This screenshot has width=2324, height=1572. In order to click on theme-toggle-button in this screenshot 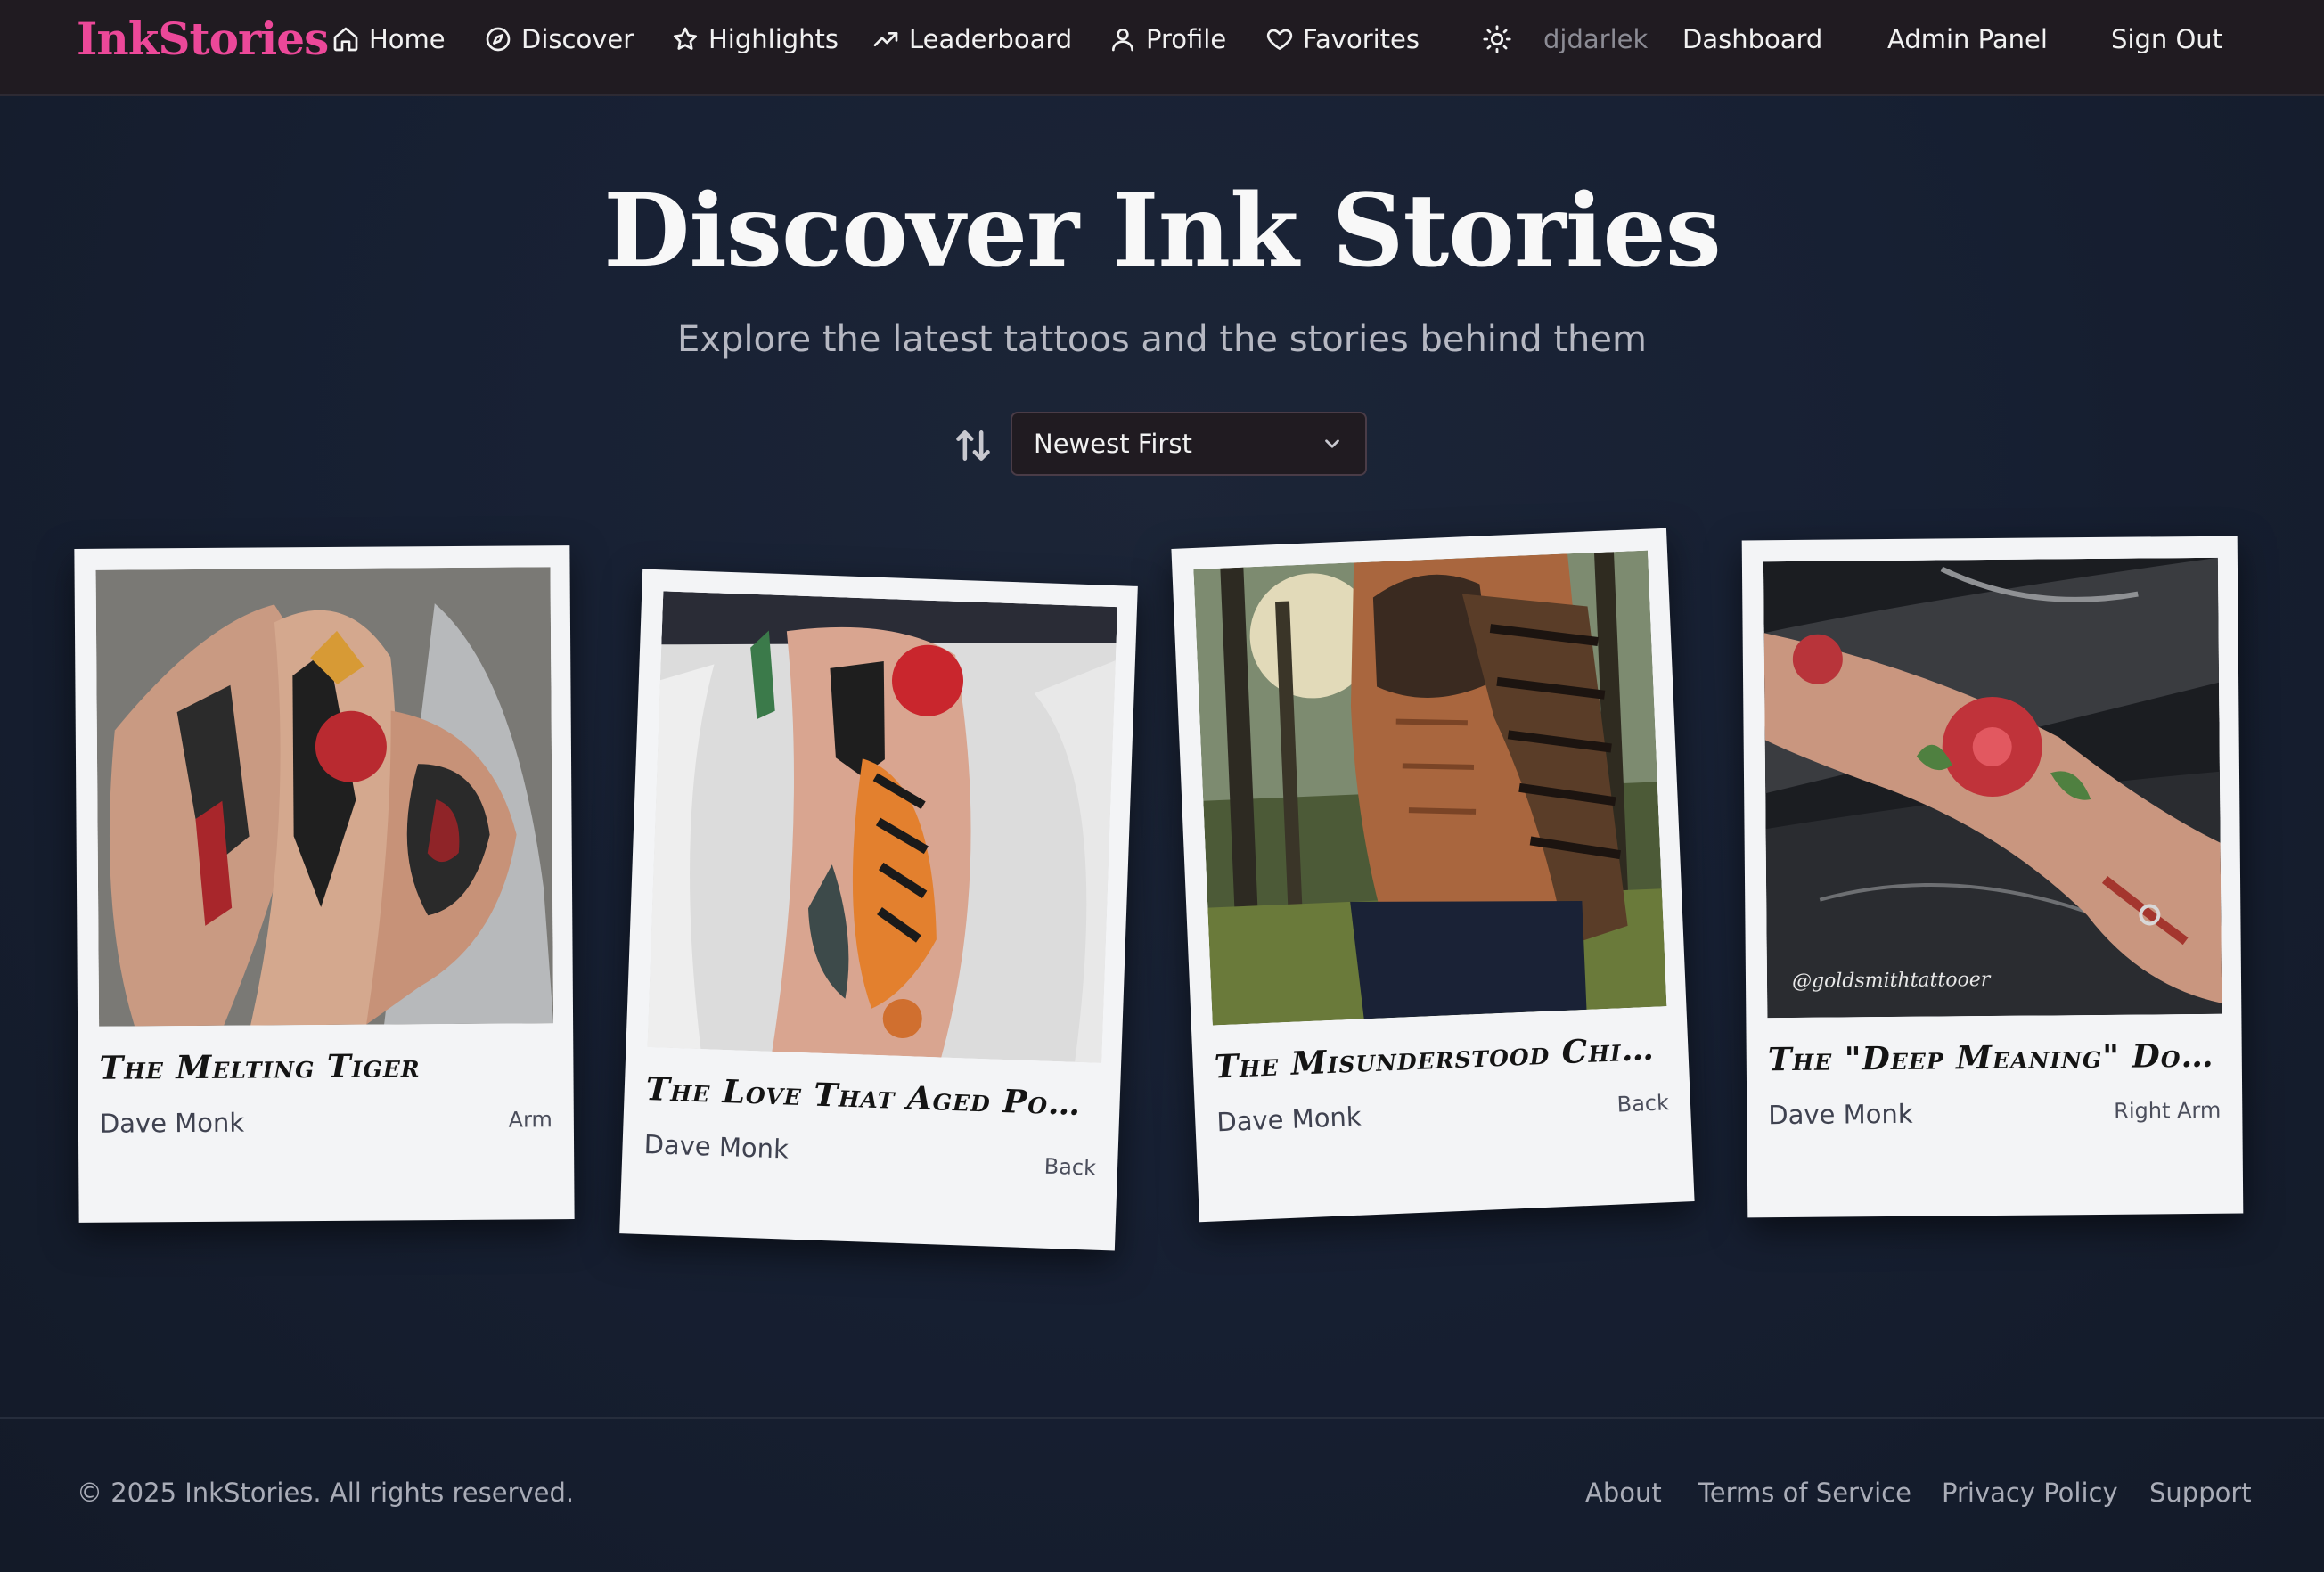, I will do `click(1497, 39)`.